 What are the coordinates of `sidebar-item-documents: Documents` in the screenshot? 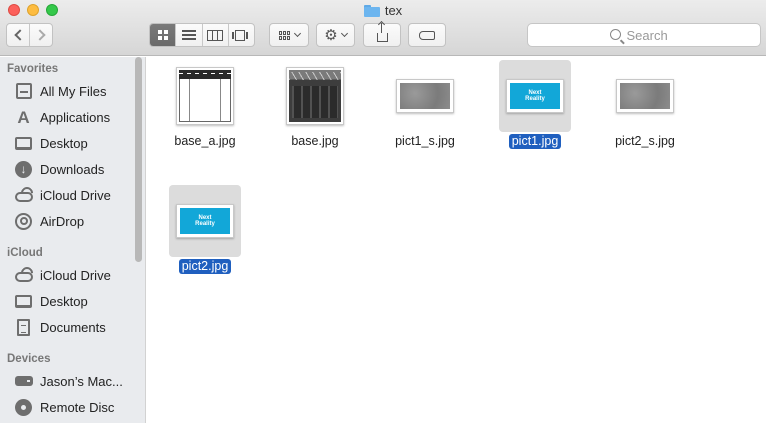 It's located at (77, 327).